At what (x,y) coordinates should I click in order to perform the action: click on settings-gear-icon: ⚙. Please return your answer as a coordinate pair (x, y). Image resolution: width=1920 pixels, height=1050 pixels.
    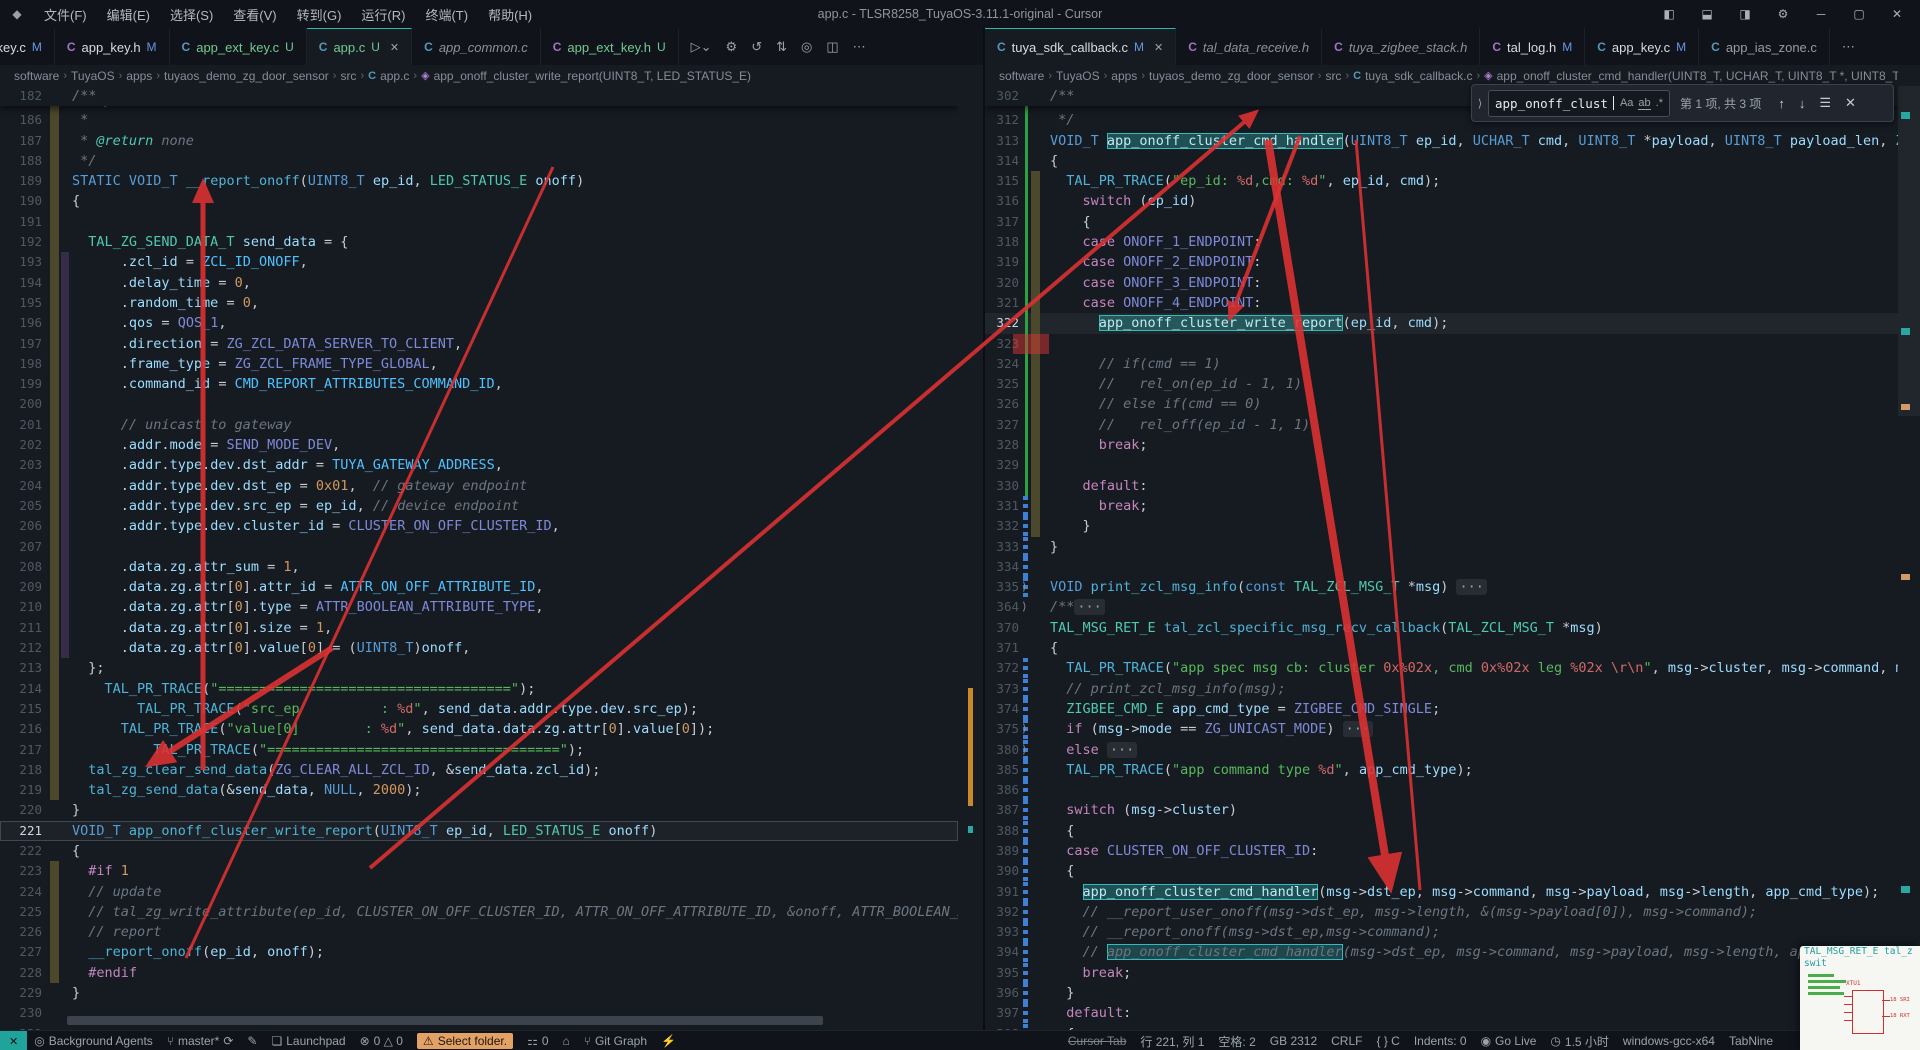
    Looking at the image, I should click on (1783, 14).